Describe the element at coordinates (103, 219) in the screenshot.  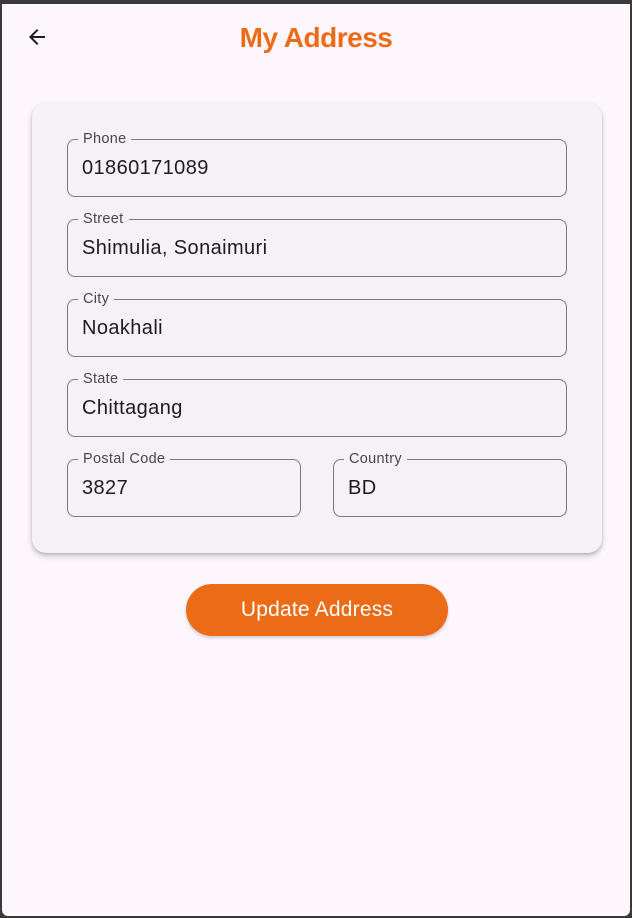
I see `street-label: Street` at that location.